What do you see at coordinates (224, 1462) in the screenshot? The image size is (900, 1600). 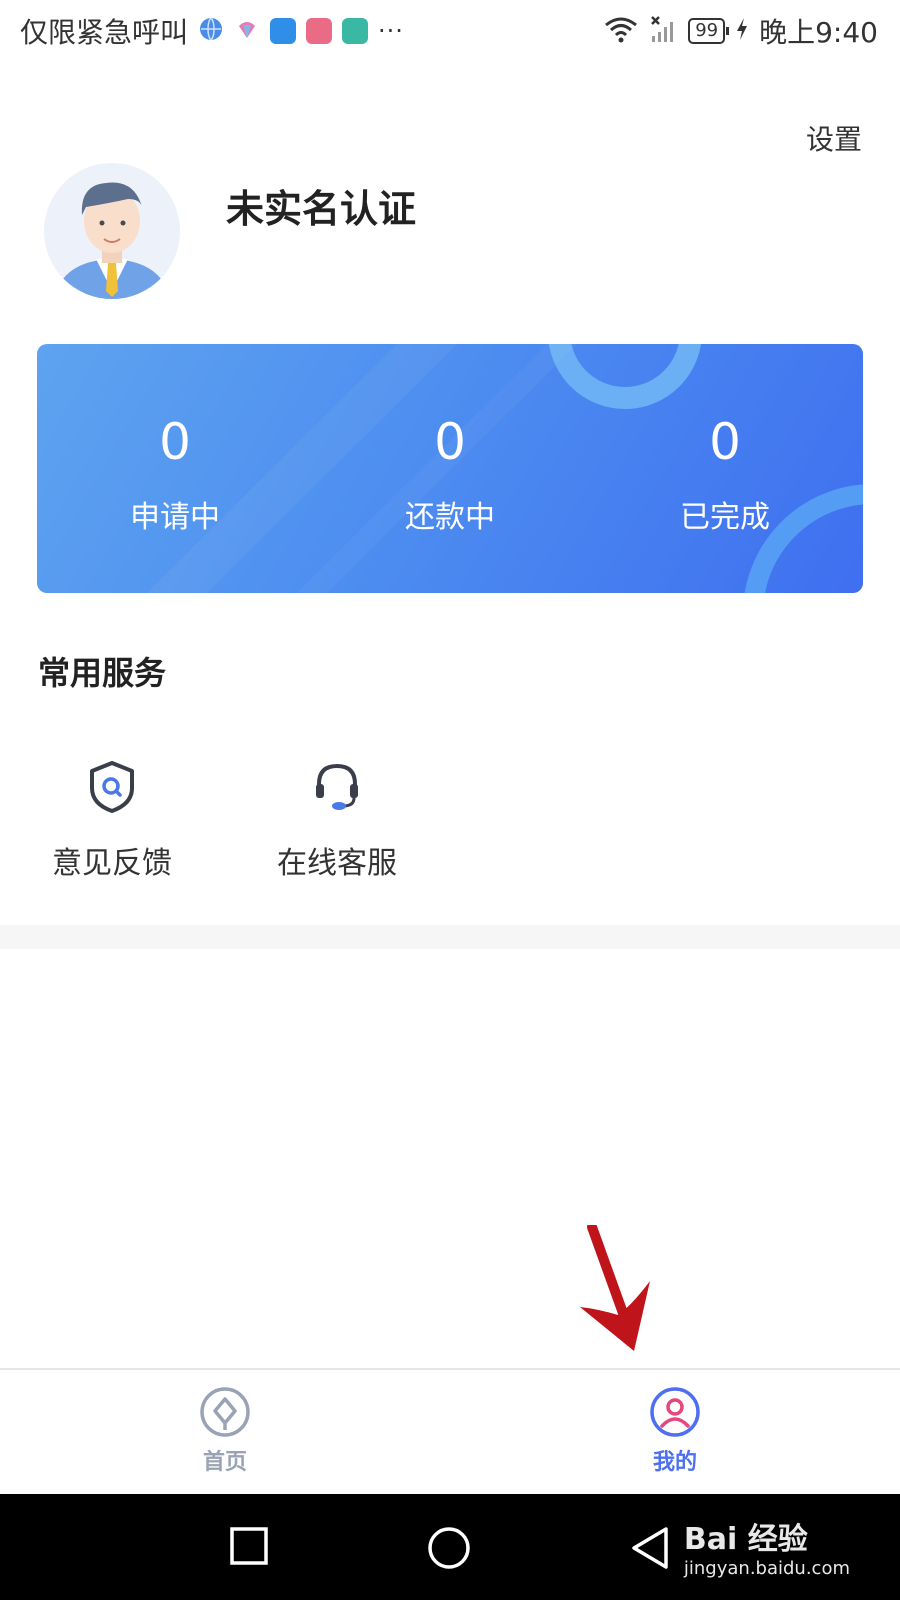 I see `tab-label: 首页` at bounding box center [224, 1462].